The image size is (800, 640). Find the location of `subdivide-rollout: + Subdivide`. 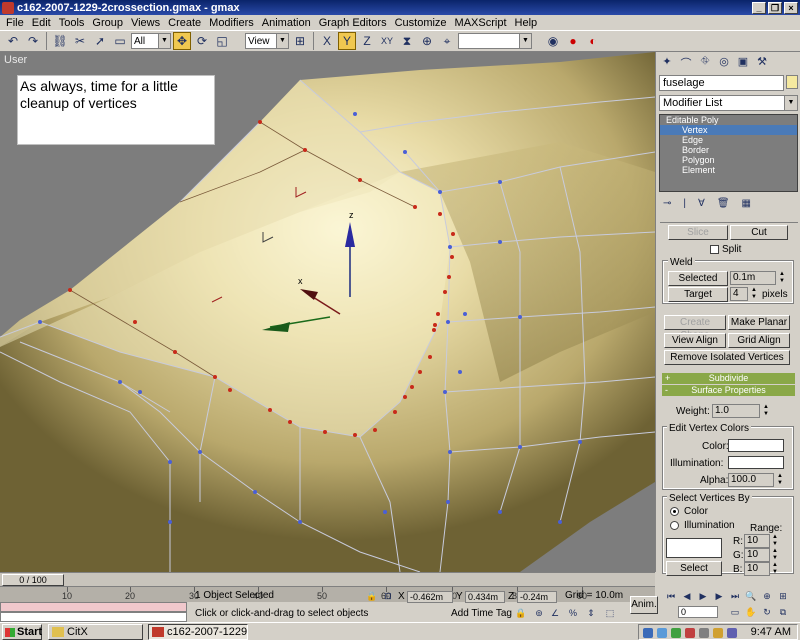

subdivide-rollout: + Subdivide is located at coordinates (728, 378).